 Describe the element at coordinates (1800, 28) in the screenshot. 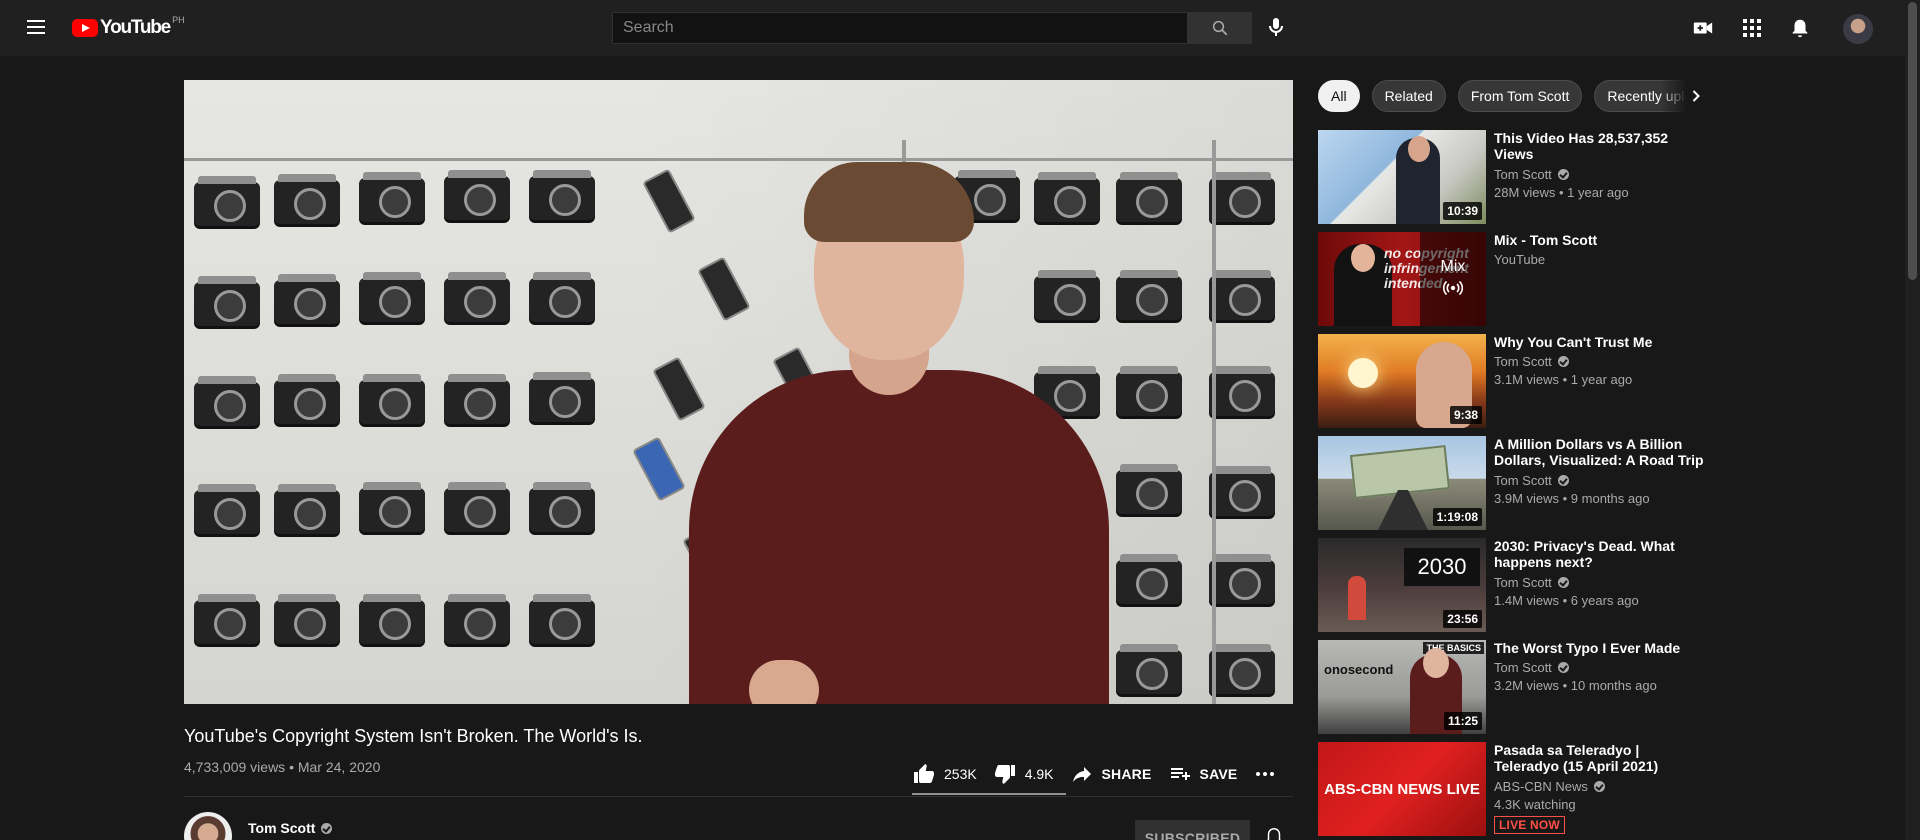

I see `notifications-bell-icon` at that location.